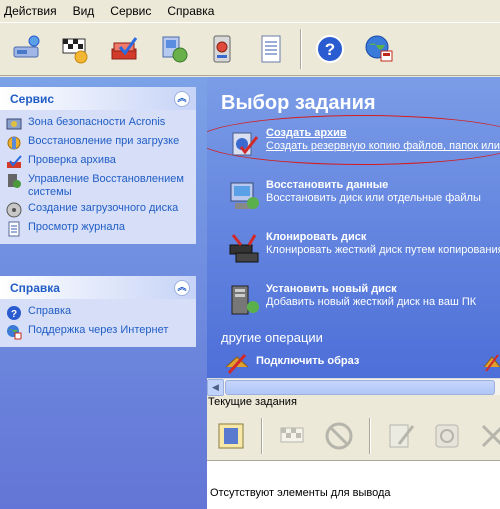 The image size is (500, 509). What do you see at coordinates (244, 248) in the screenshot?
I see `clone-disk-icon` at bounding box center [244, 248].